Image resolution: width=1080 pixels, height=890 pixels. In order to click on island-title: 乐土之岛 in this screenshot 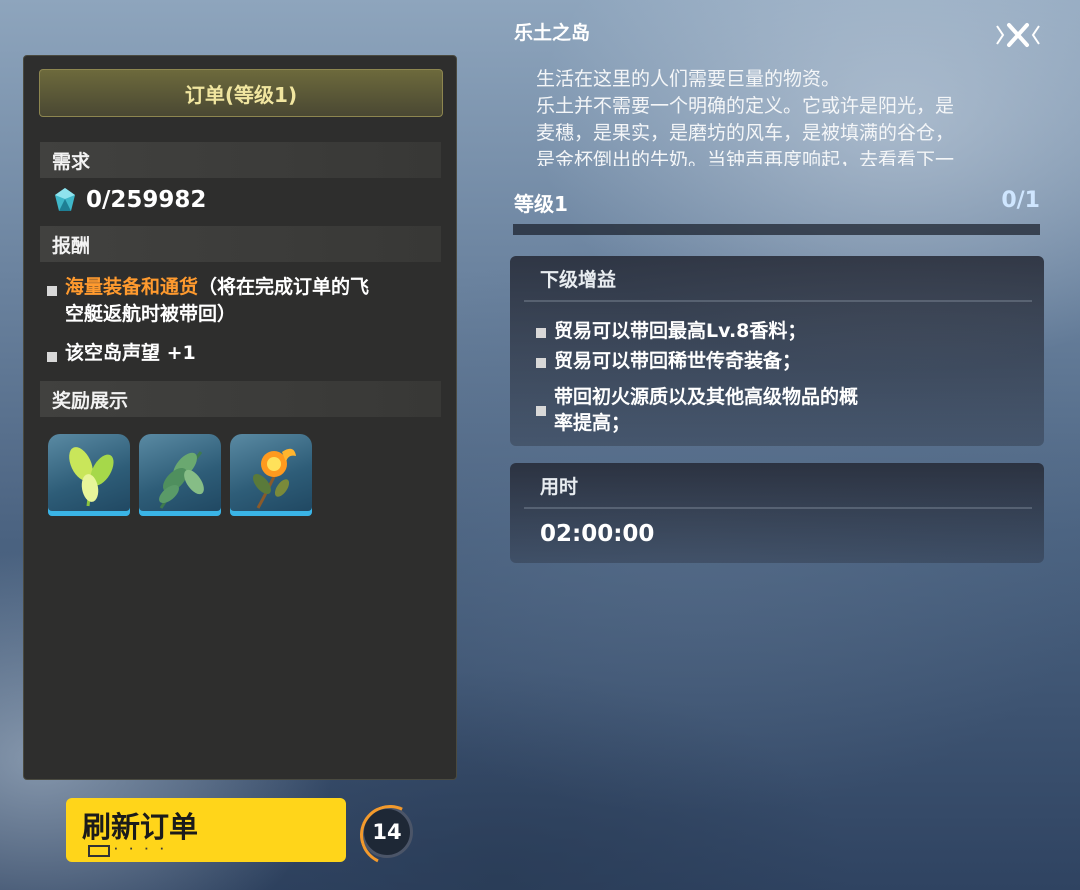, I will do `click(552, 33)`.